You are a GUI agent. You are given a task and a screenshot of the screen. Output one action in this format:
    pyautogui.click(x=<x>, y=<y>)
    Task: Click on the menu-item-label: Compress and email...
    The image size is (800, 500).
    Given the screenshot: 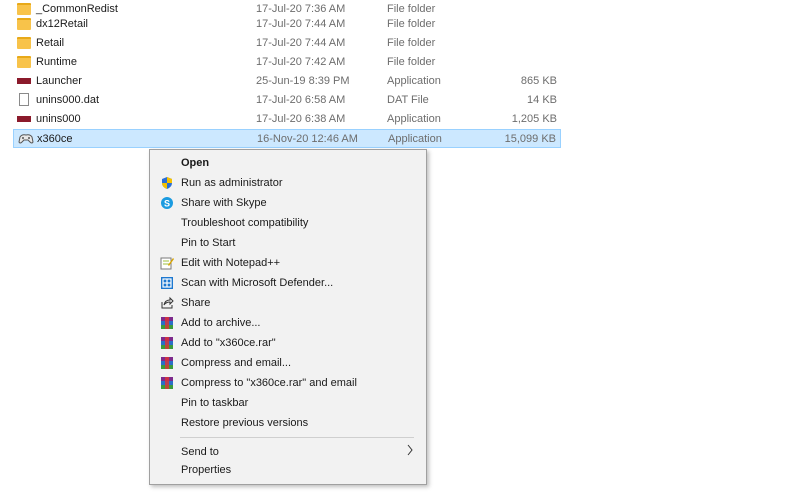 What is the action you would take?
    pyautogui.click(x=236, y=363)
    